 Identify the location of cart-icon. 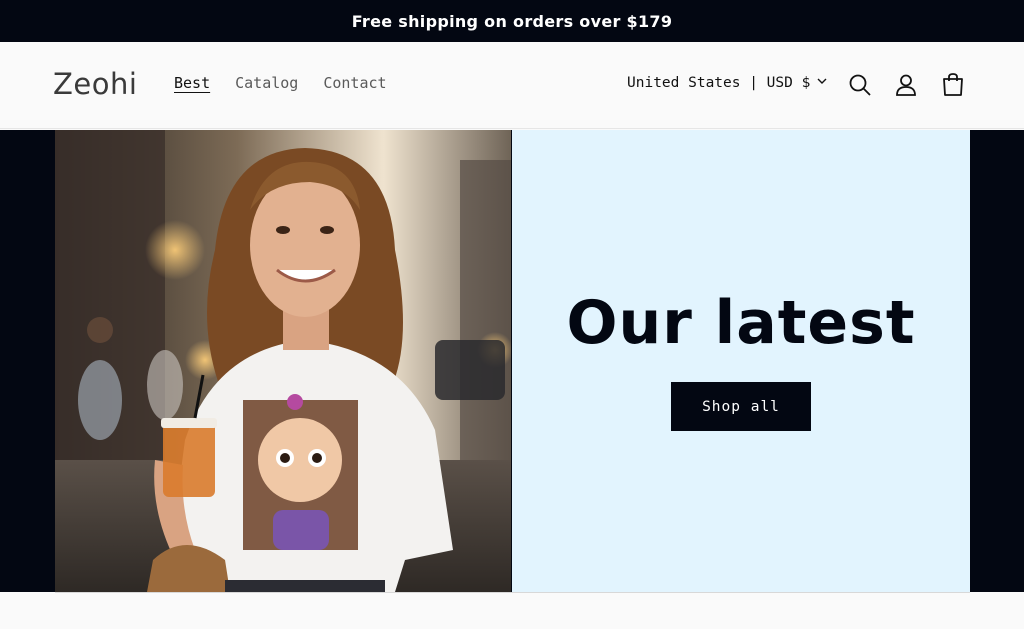
(953, 85).